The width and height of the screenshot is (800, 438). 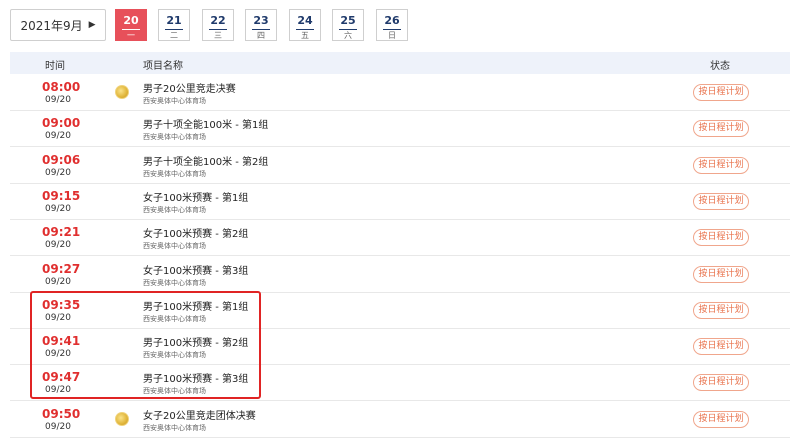 I want to click on event-time: 09:00, so click(x=61, y=123).